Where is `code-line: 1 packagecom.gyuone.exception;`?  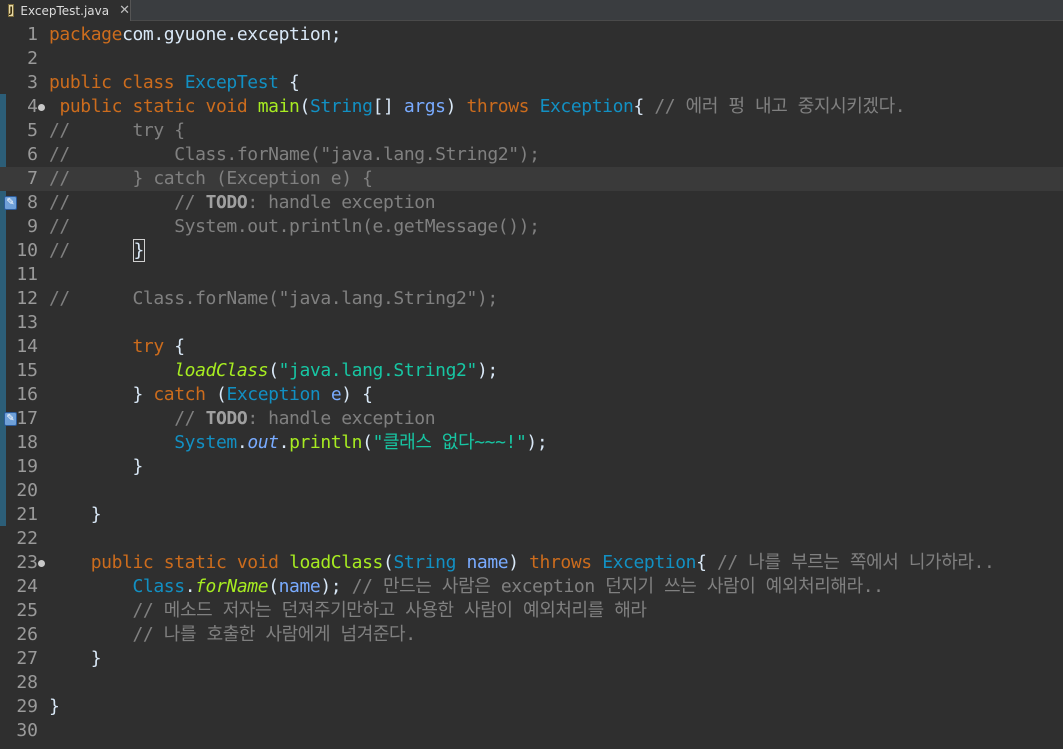 code-line: 1 packagecom.gyuone.exception; is located at coordinates (531, 35).